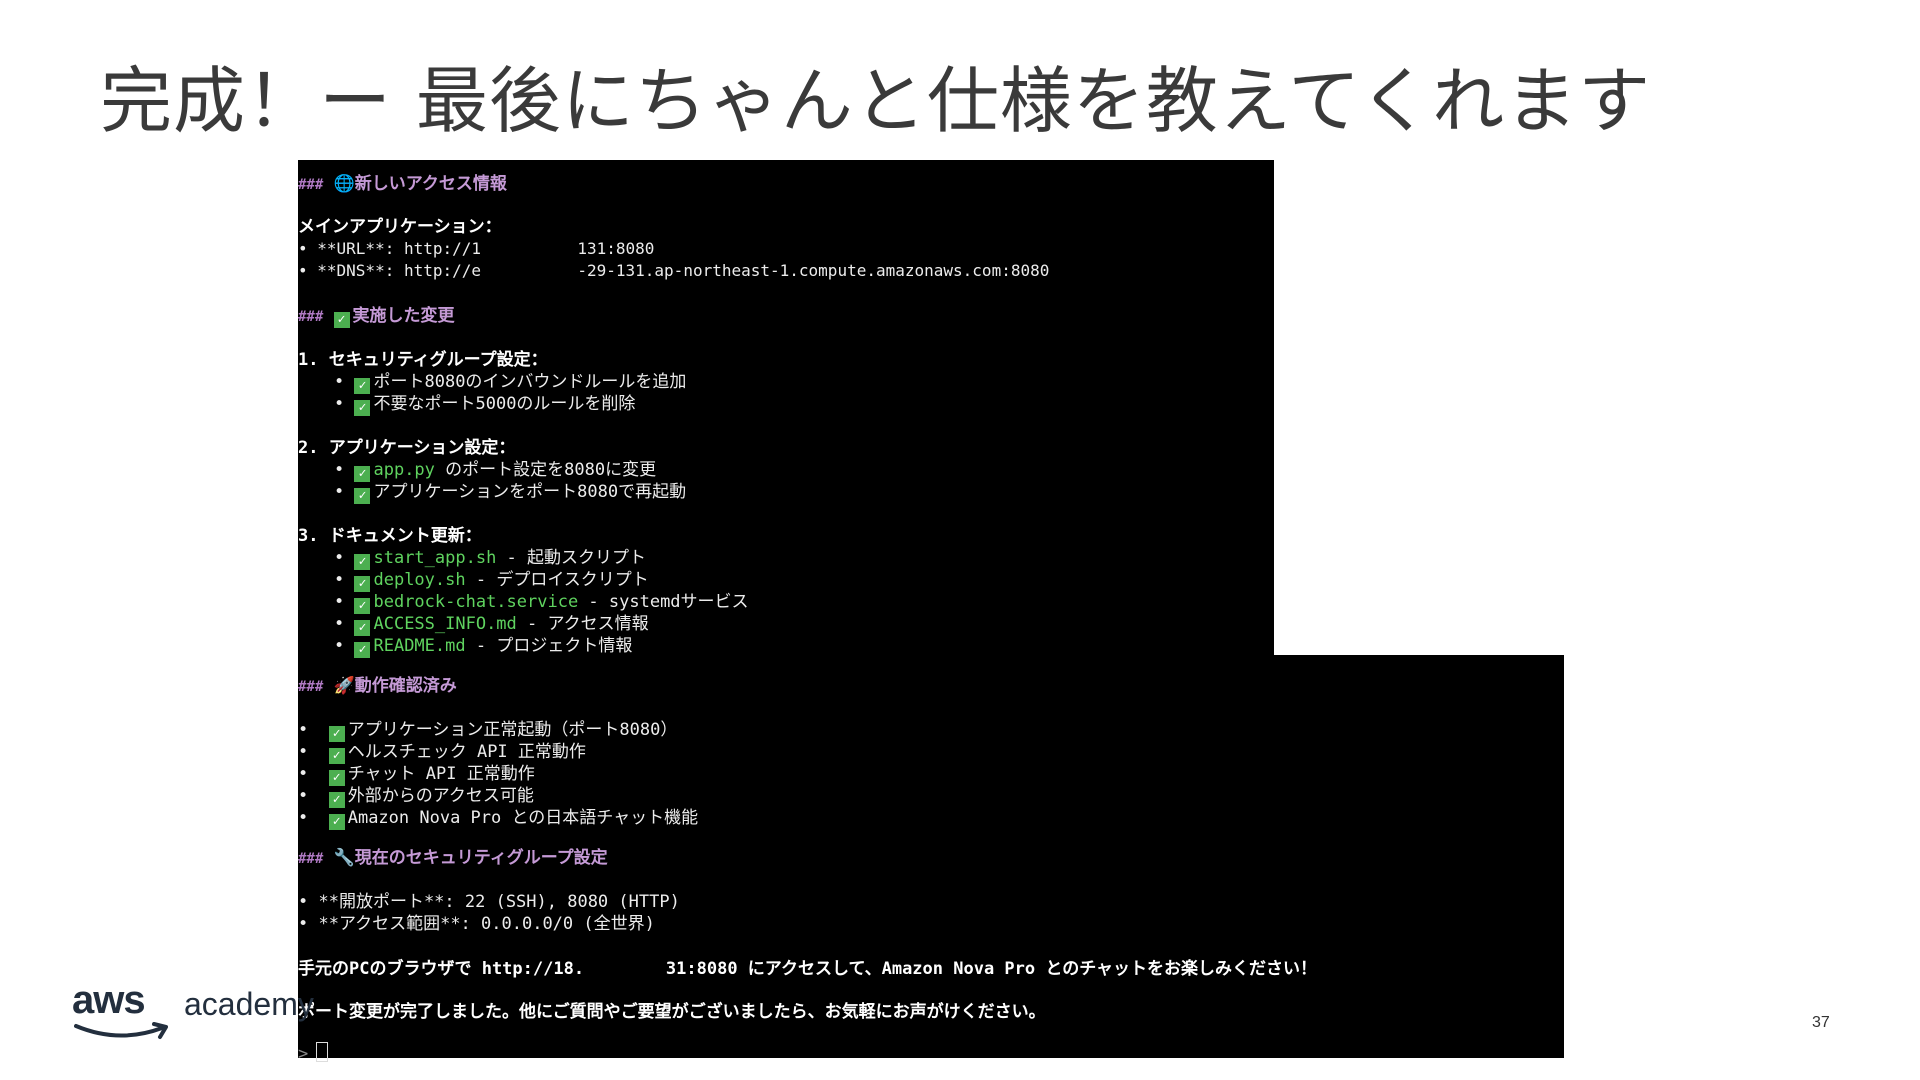 The height and width of the screenshot is (1080, 1920). What do you see at coordinates (453, 858) in the screenshot?
I see `section-heading-security: ### 🔧現在のセキュリティグループ設定` at bounding box center [453, 858].